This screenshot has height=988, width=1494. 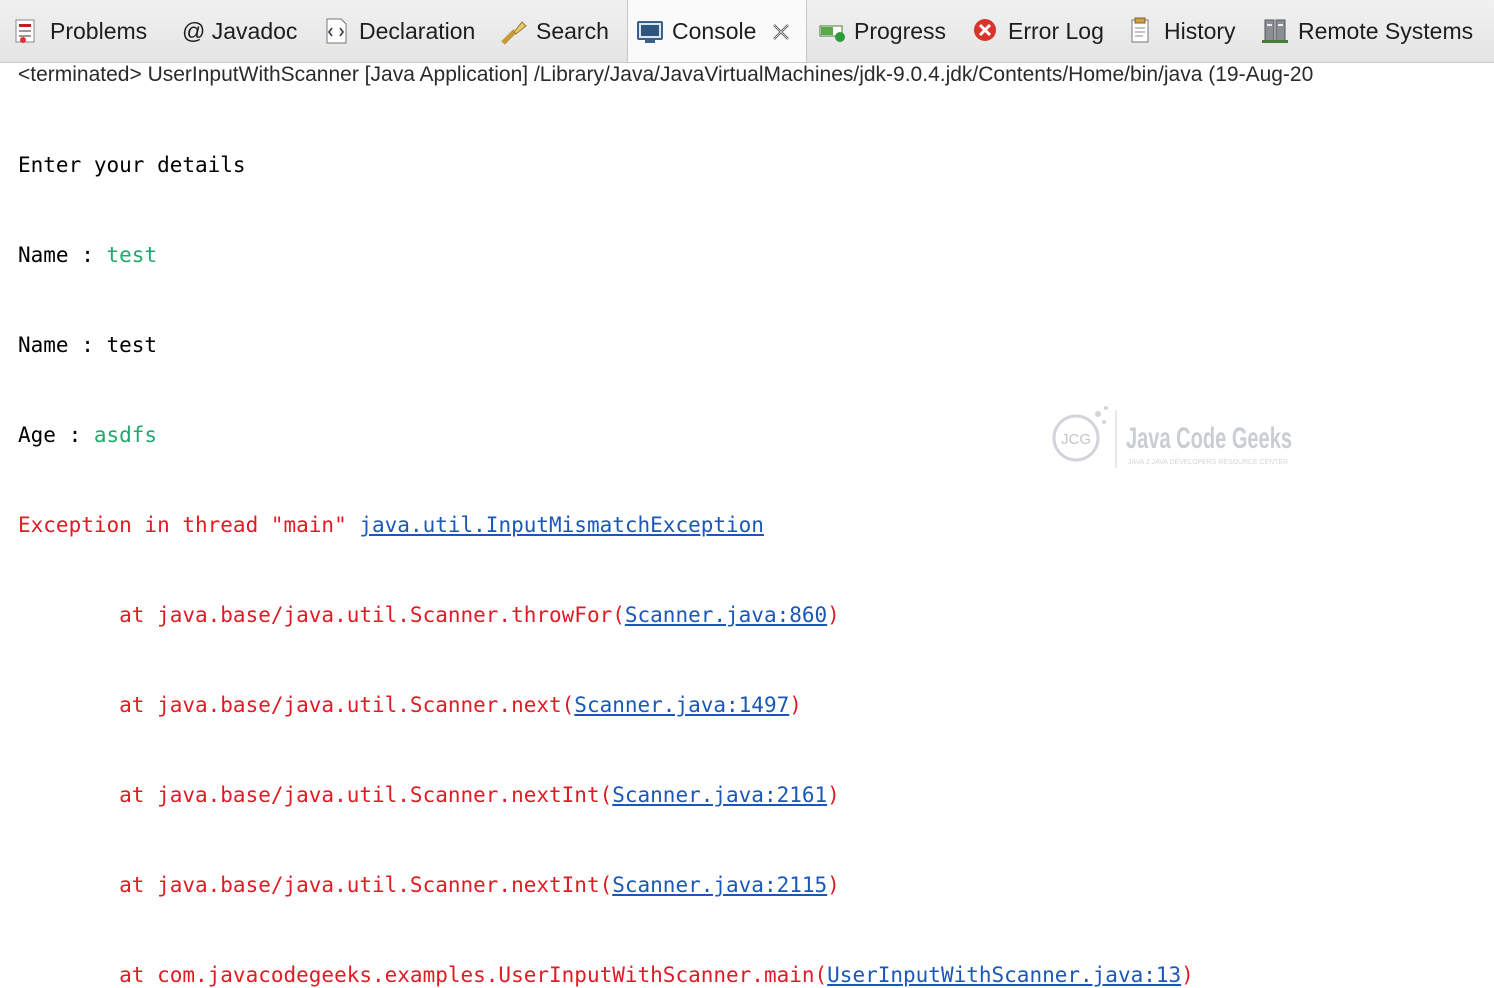 I want to click on error-log-icon, so click(x=986, y=31).